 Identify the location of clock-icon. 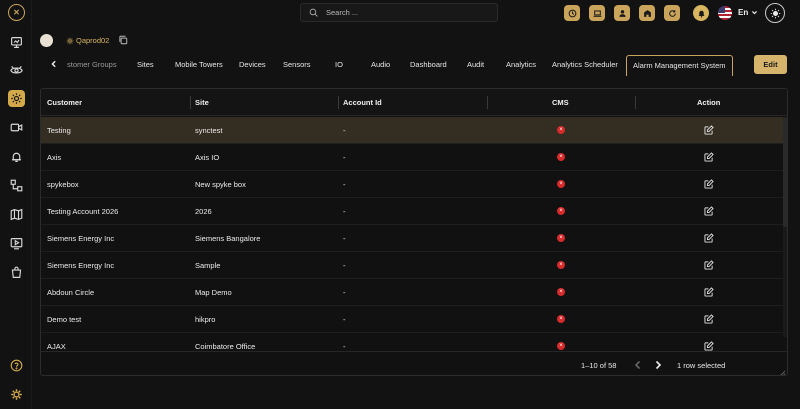
(572, 13).